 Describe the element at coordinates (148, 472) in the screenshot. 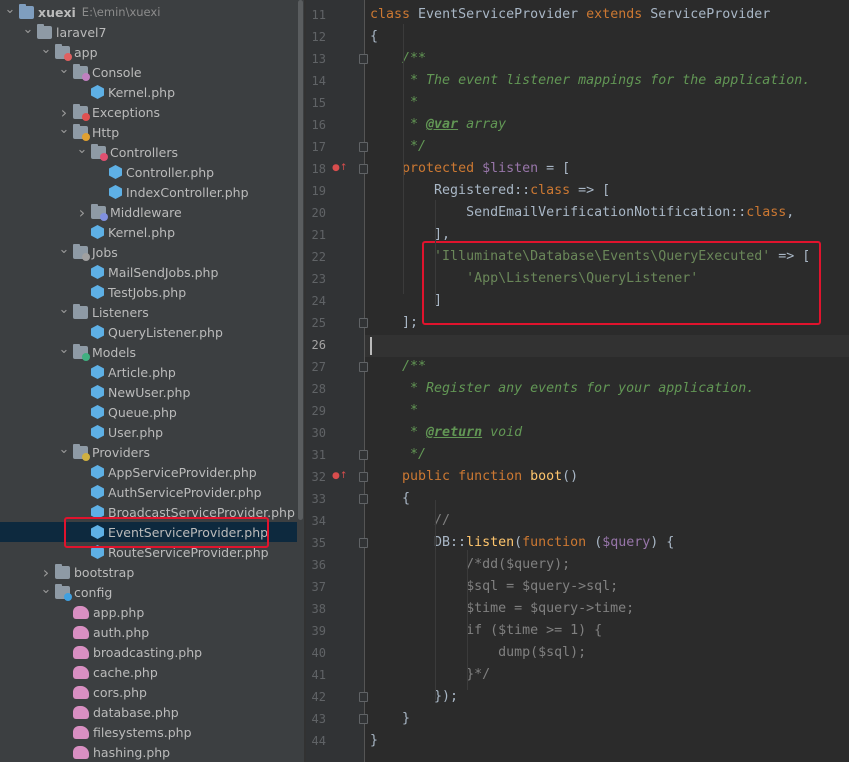

I see `tree-file-row: AppServiceProvider.php` at that location.